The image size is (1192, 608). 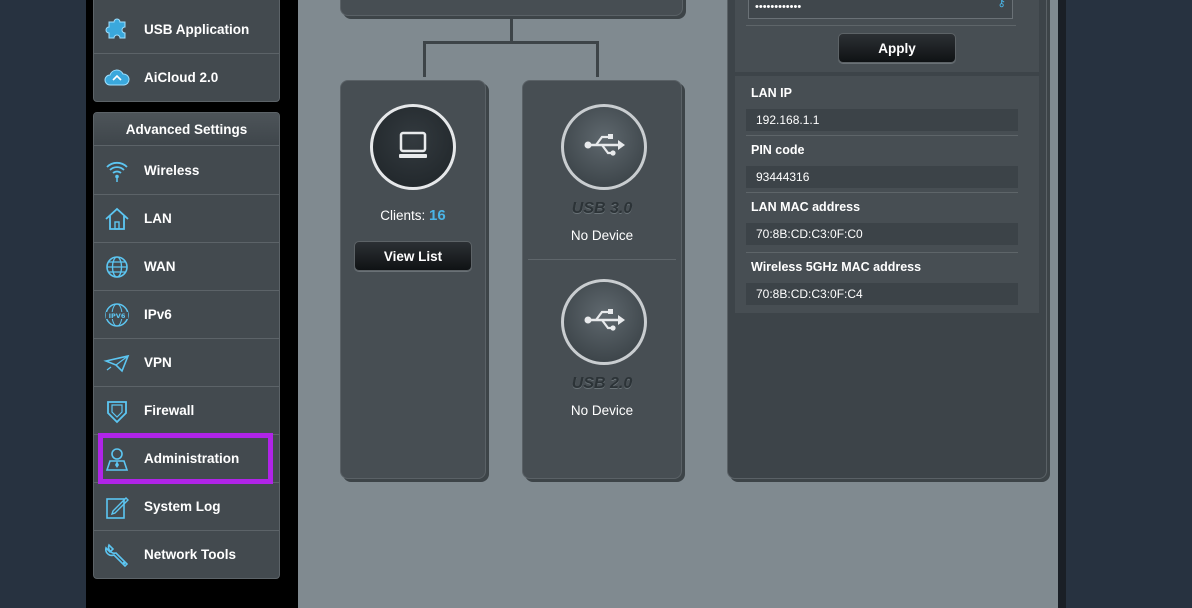 I want to click on sidebar-item-aicloud: AiCloud 2.0, so click(x=186, y=77).